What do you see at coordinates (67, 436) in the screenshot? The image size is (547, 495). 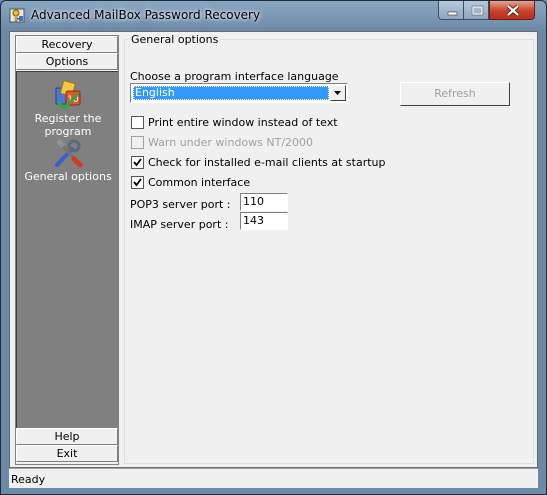 I see `sidebar-button-help: Help` at bounding box center [67, 436].